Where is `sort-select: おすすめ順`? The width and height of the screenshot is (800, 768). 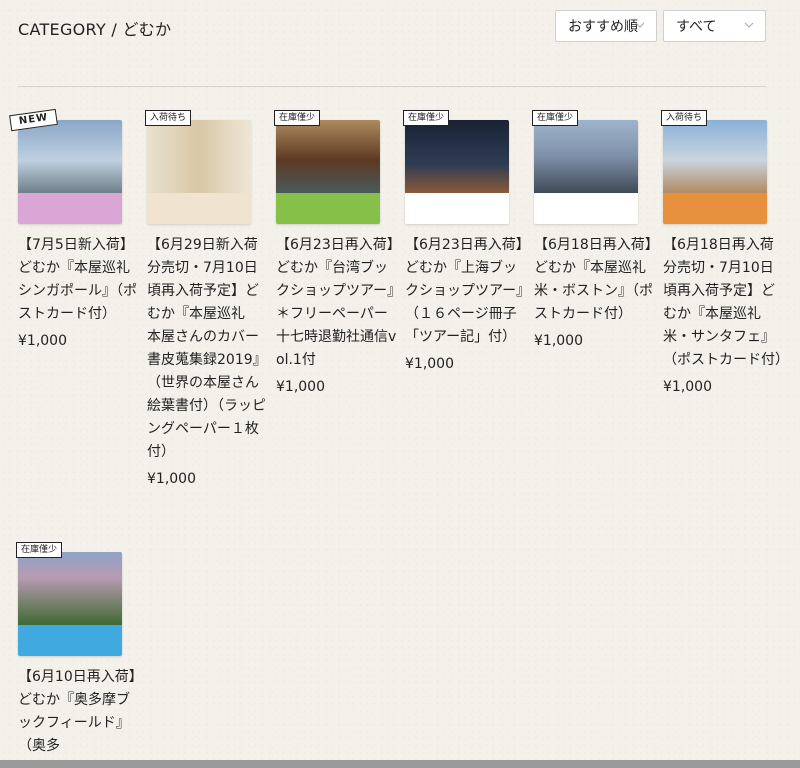
sort-select: おすすめ順 is located at coordinates (606, 26).